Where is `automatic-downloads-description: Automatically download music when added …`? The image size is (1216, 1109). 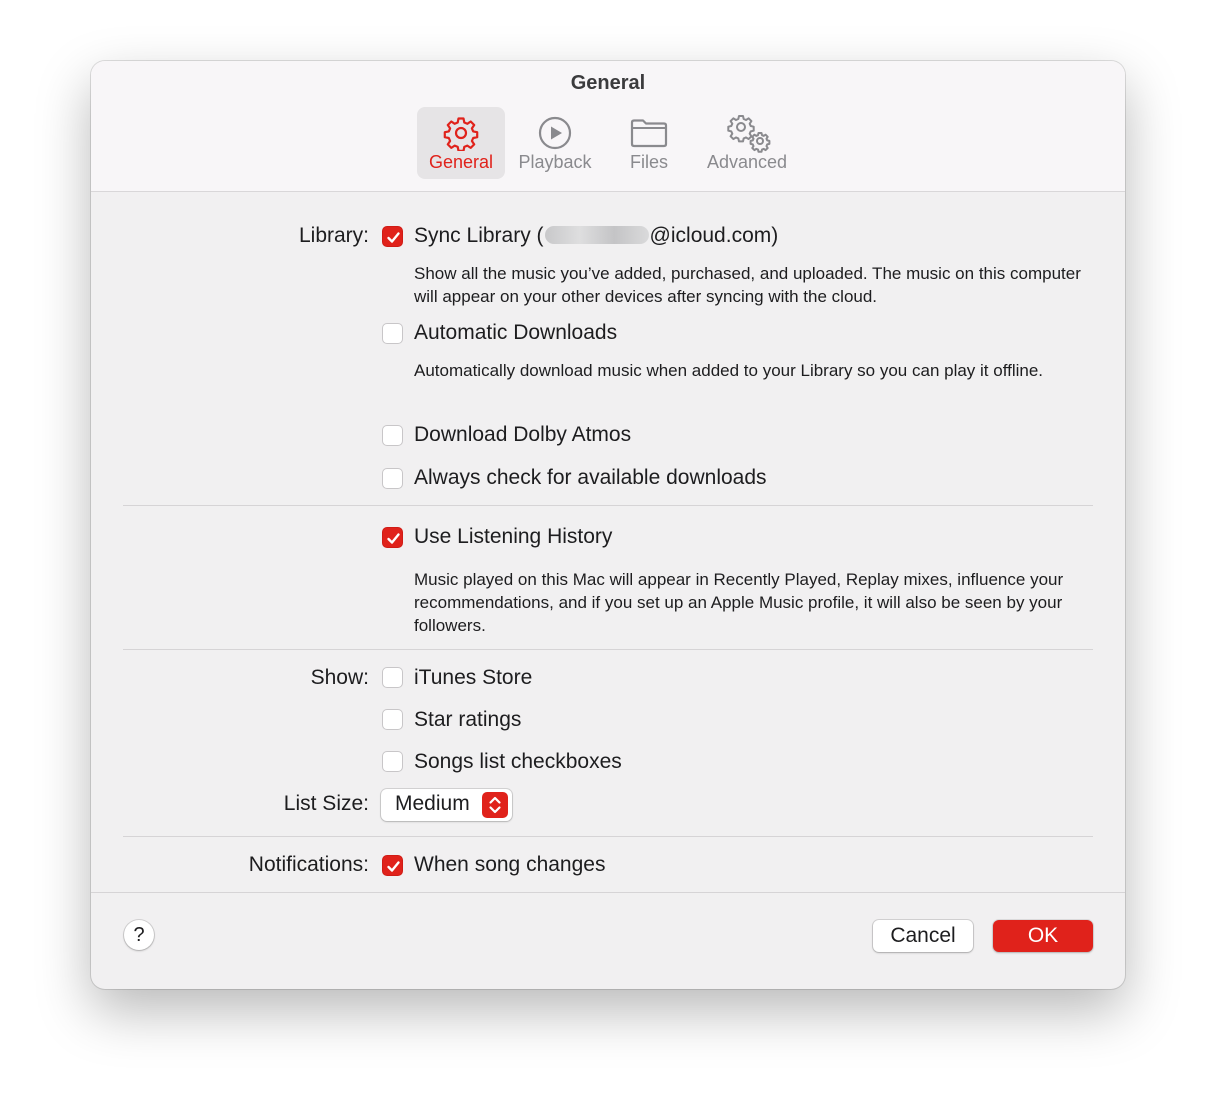
automatic-downloads-description: Automatically download music when added … is located at coordinates (729, 370).